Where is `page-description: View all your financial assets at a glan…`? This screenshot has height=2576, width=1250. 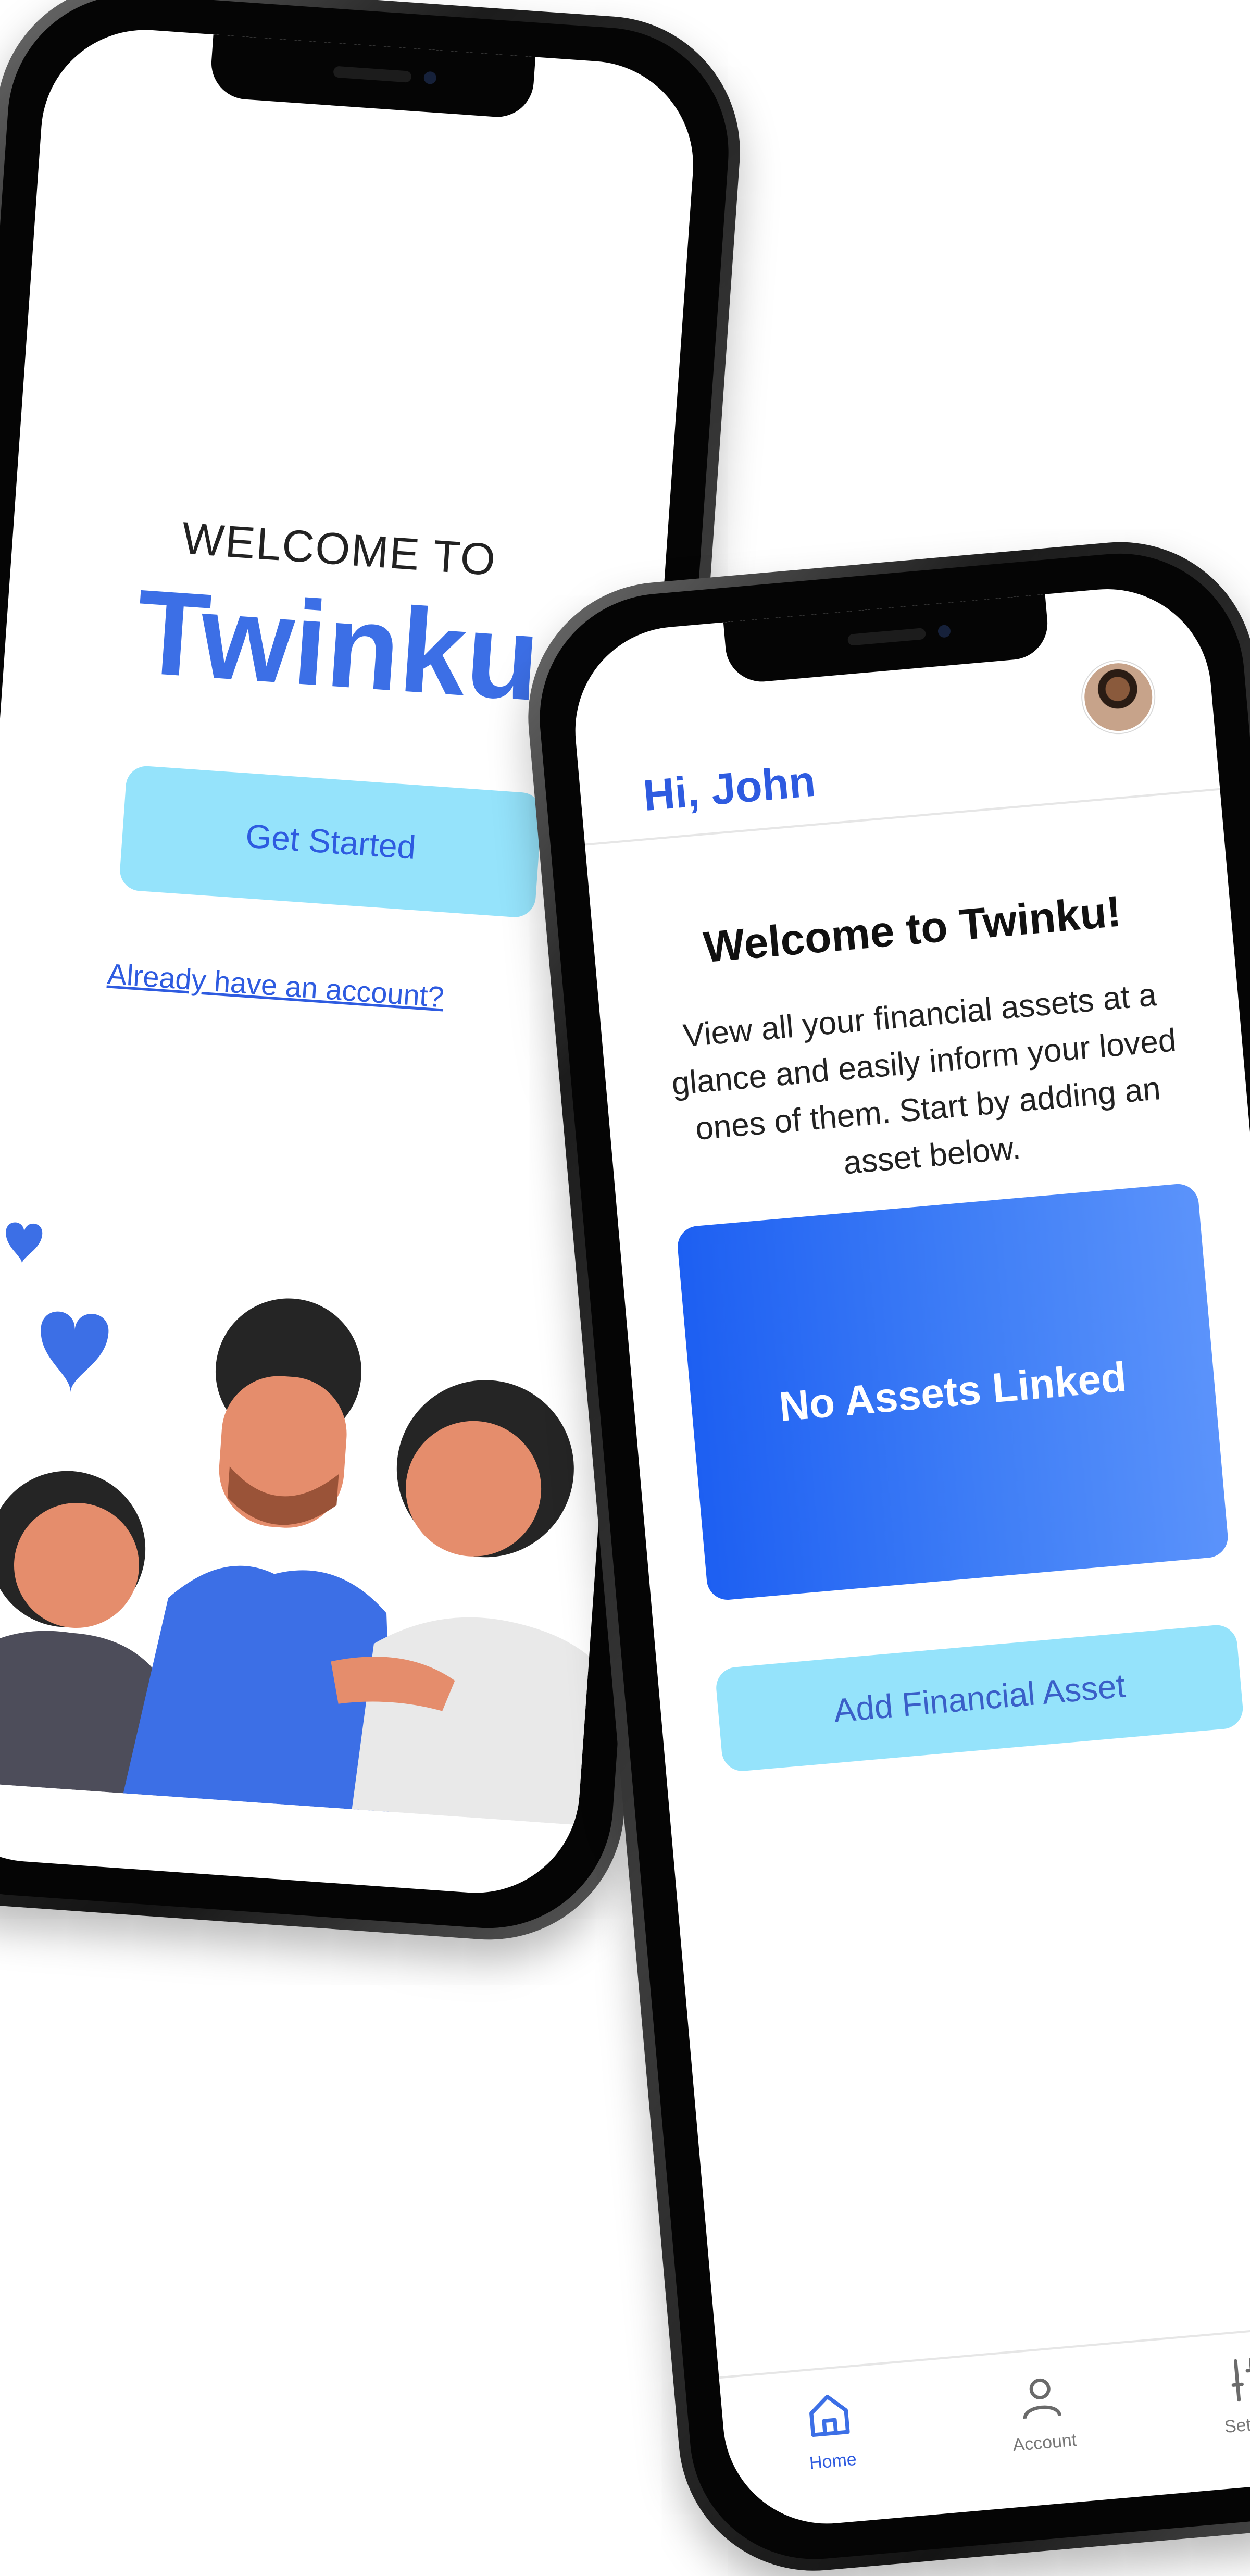 page-description: View all your financial assets at a glan… is located at coordinates (924, 1079).